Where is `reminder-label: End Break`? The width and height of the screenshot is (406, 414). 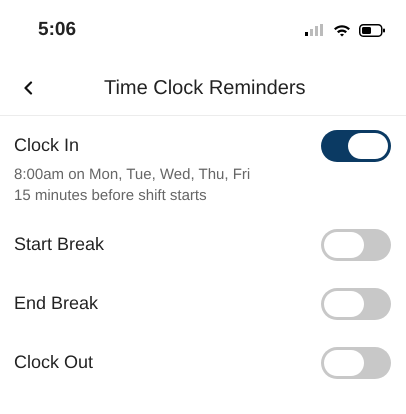
reminder-label: End Break is located at coordinates (56, 303).